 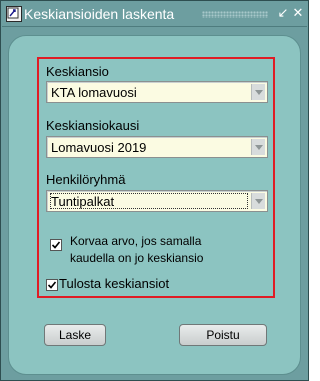 I want to click on korvaa-checkbox, so click(x=56, y=245).